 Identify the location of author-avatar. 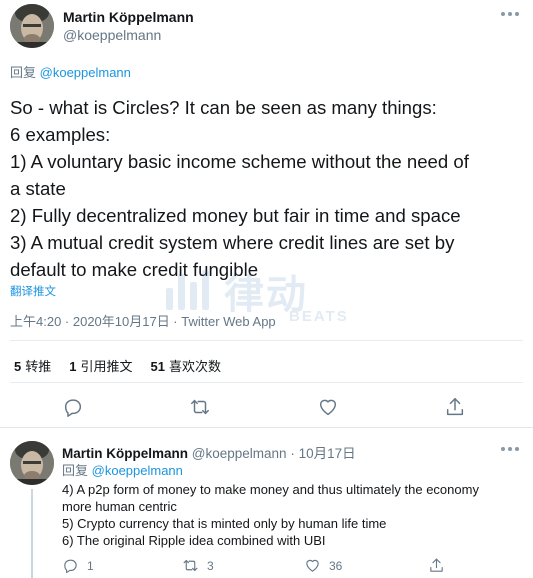
(32, 26).